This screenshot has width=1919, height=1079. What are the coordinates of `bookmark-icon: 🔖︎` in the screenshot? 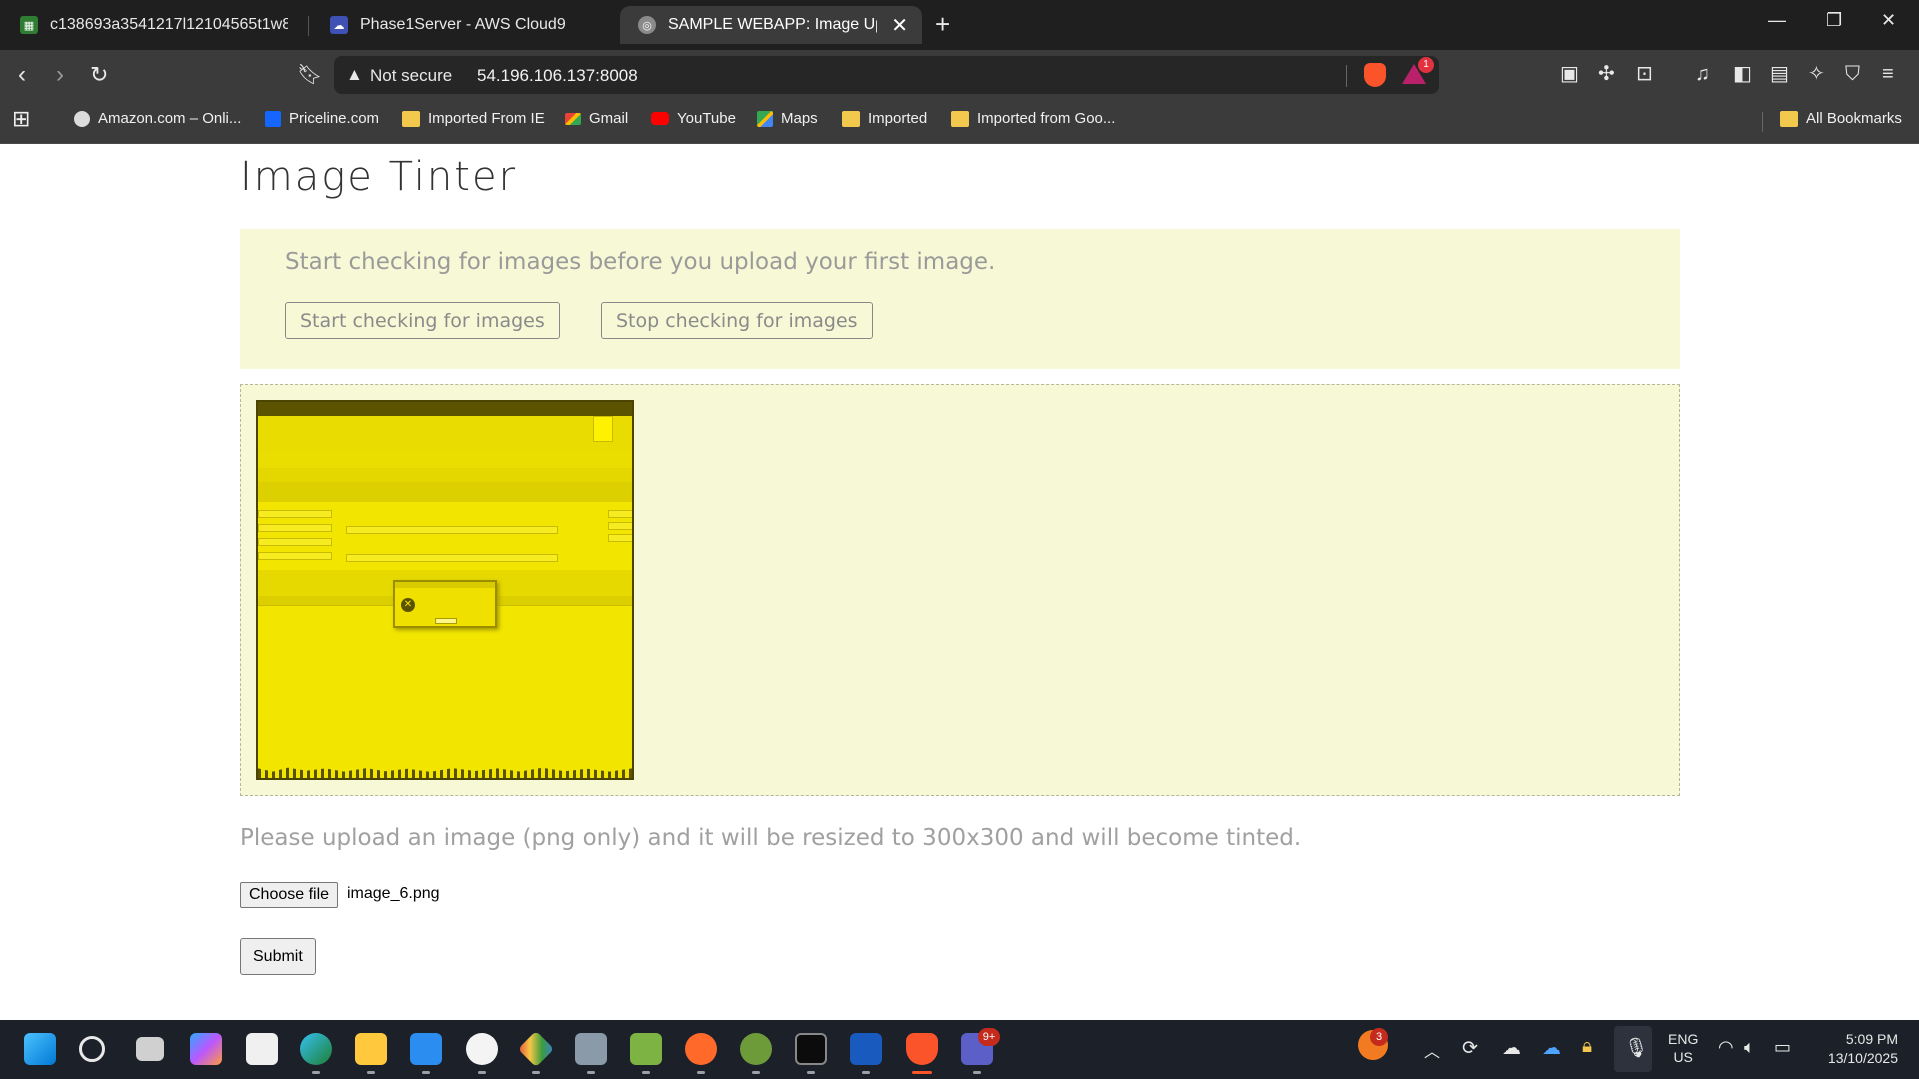 It's located at (309, 75).